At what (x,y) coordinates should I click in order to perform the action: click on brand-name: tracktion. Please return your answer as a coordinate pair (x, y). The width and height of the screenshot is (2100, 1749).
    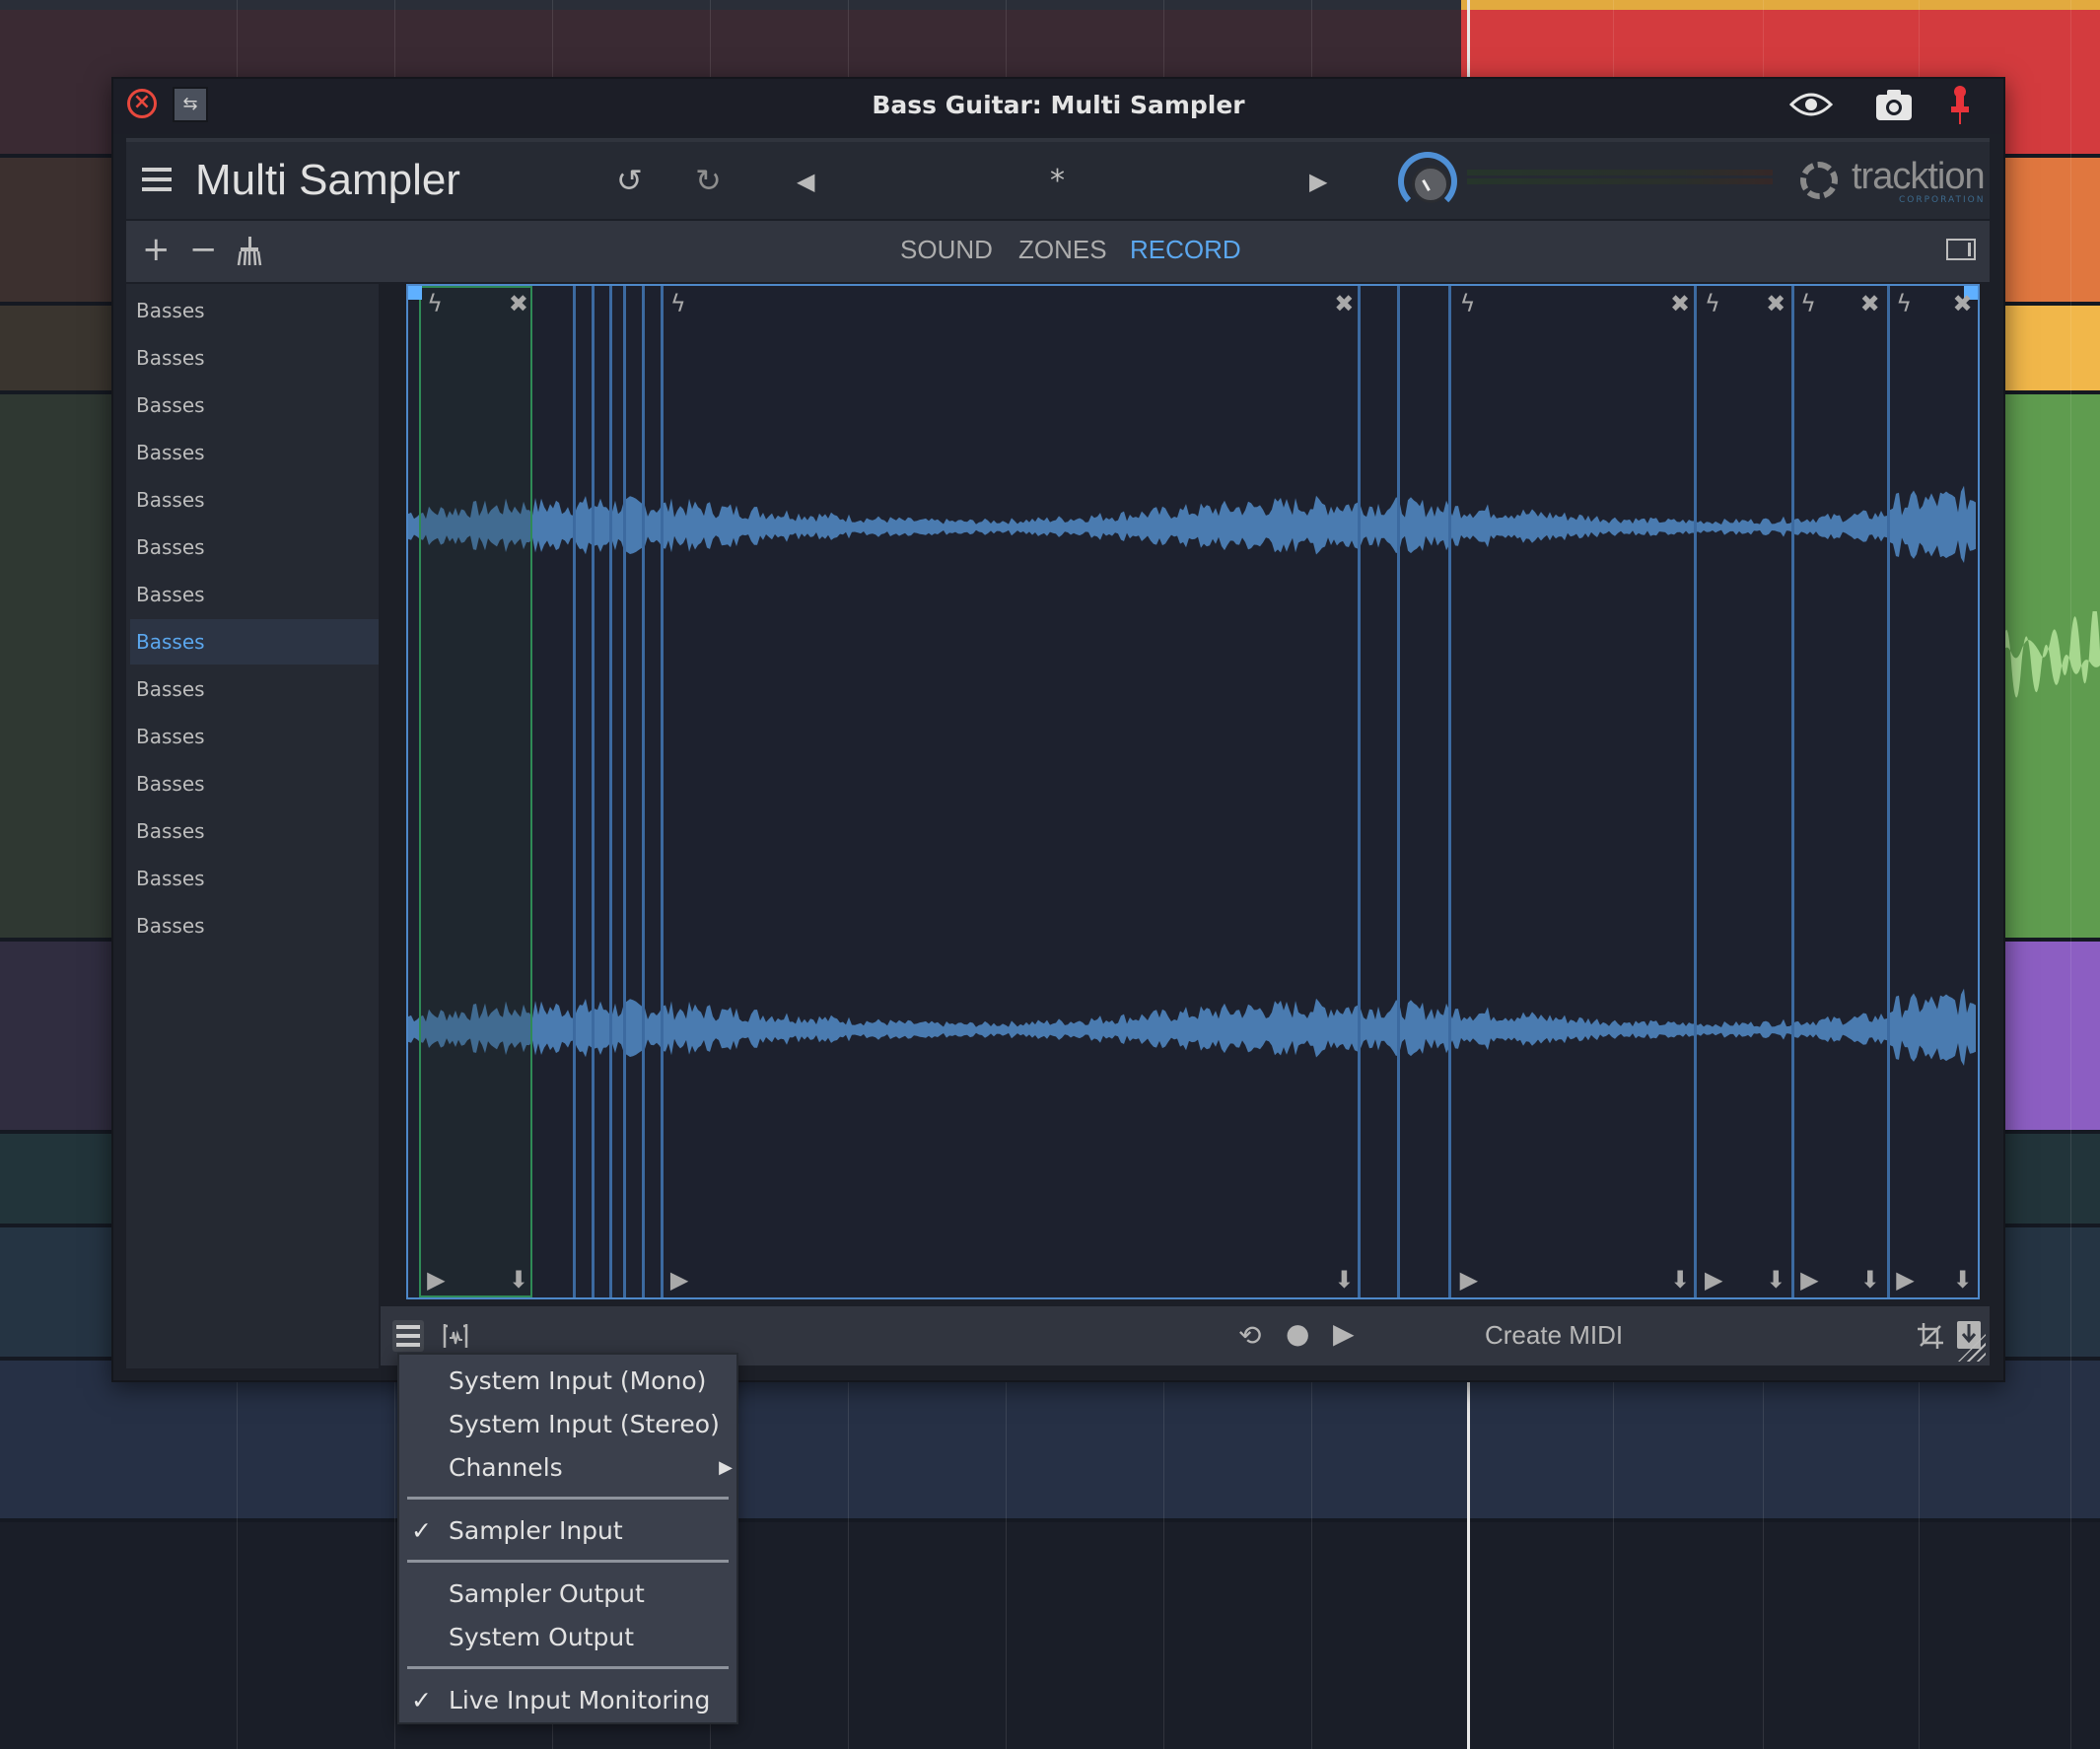
    Looking at the image, I should click on (1919, 176).